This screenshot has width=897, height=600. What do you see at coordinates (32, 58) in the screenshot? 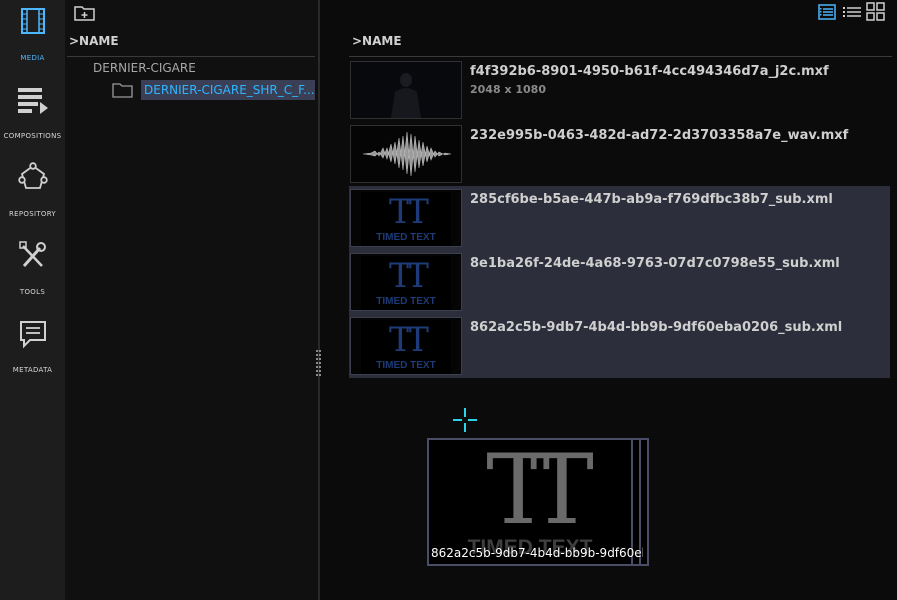
I see `sidebar-item-label: MEDIA` at bounding box center [32, 58].